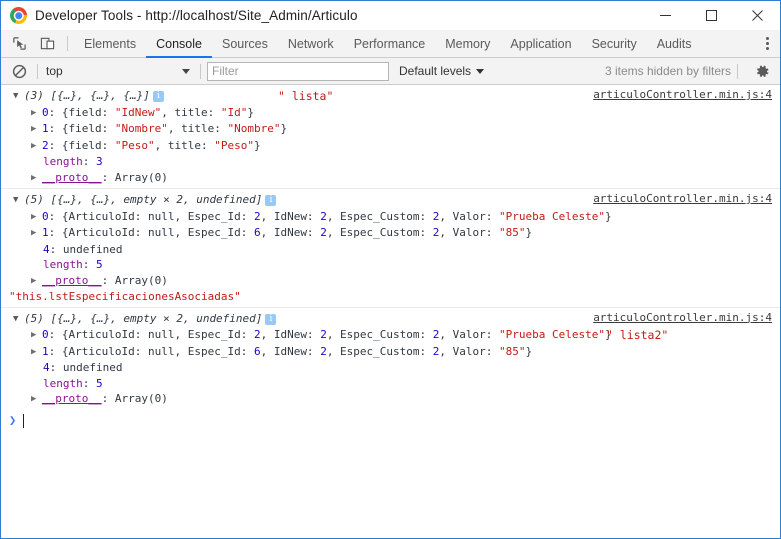 The width and height of the screenshot is (781, 539). I want to click on array-index: 2, so click(45, 145).